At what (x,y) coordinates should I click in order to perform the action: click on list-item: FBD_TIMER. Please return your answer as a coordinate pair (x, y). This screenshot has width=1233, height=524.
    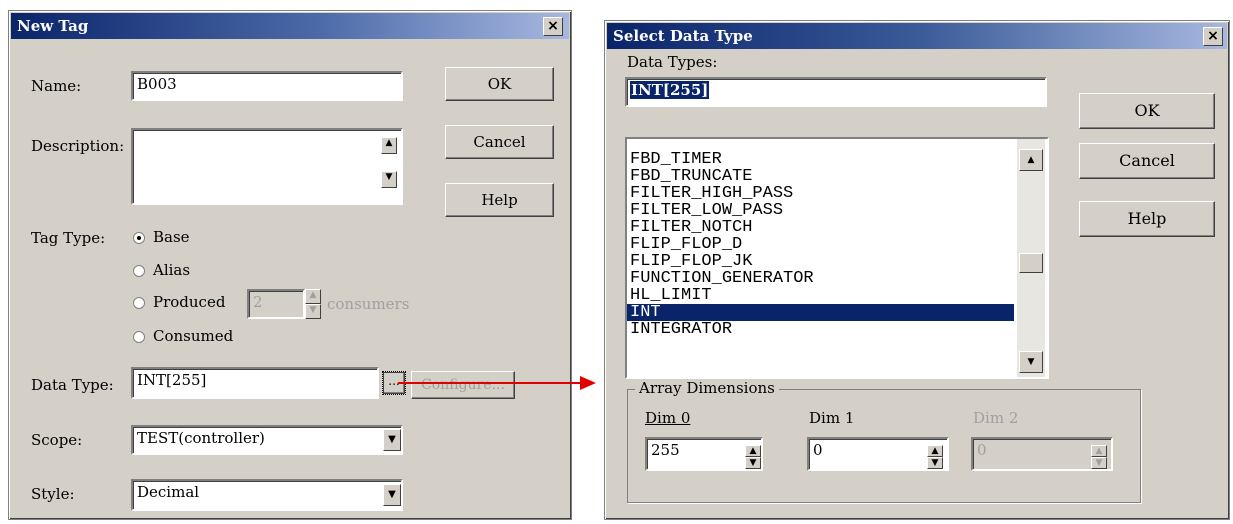
    Looking at the image, I should click on (837, 159).